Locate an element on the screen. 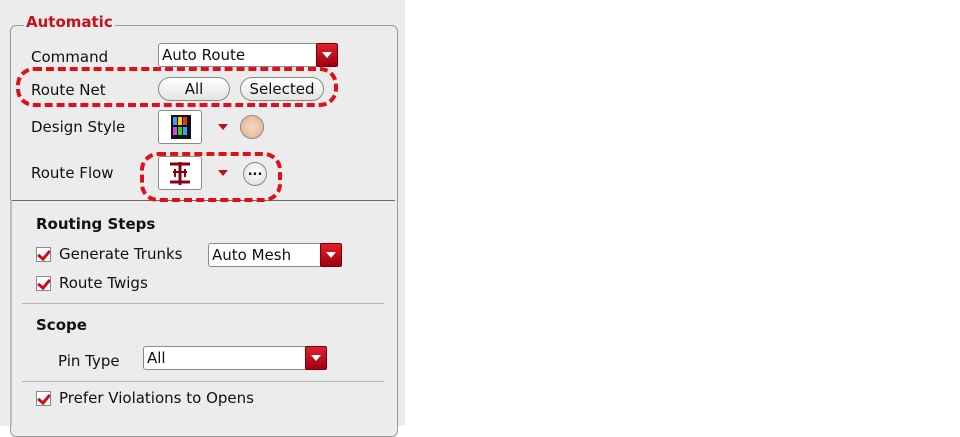 Image resolution: width=960 pixels, height=437 pixels. design-style-icon is located at coordinates (181, 127).